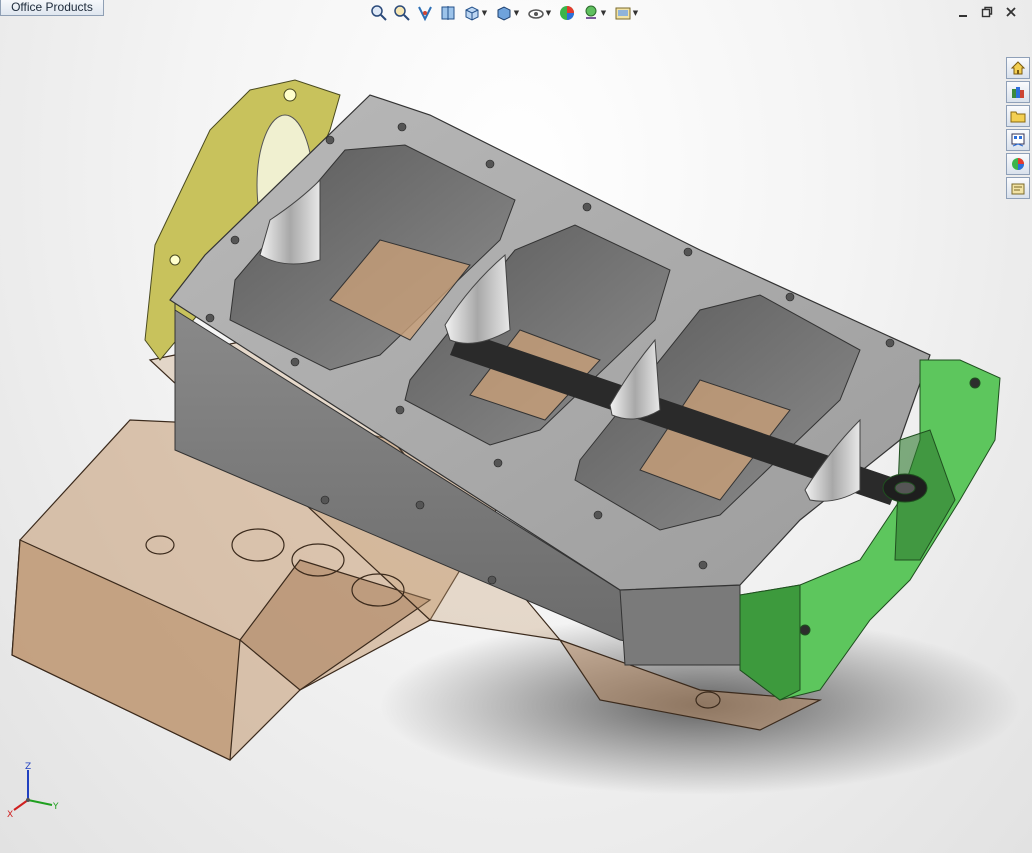 This screenshot has height=853, width=1032. I want to click on display-style-icon, so click(504, 13).